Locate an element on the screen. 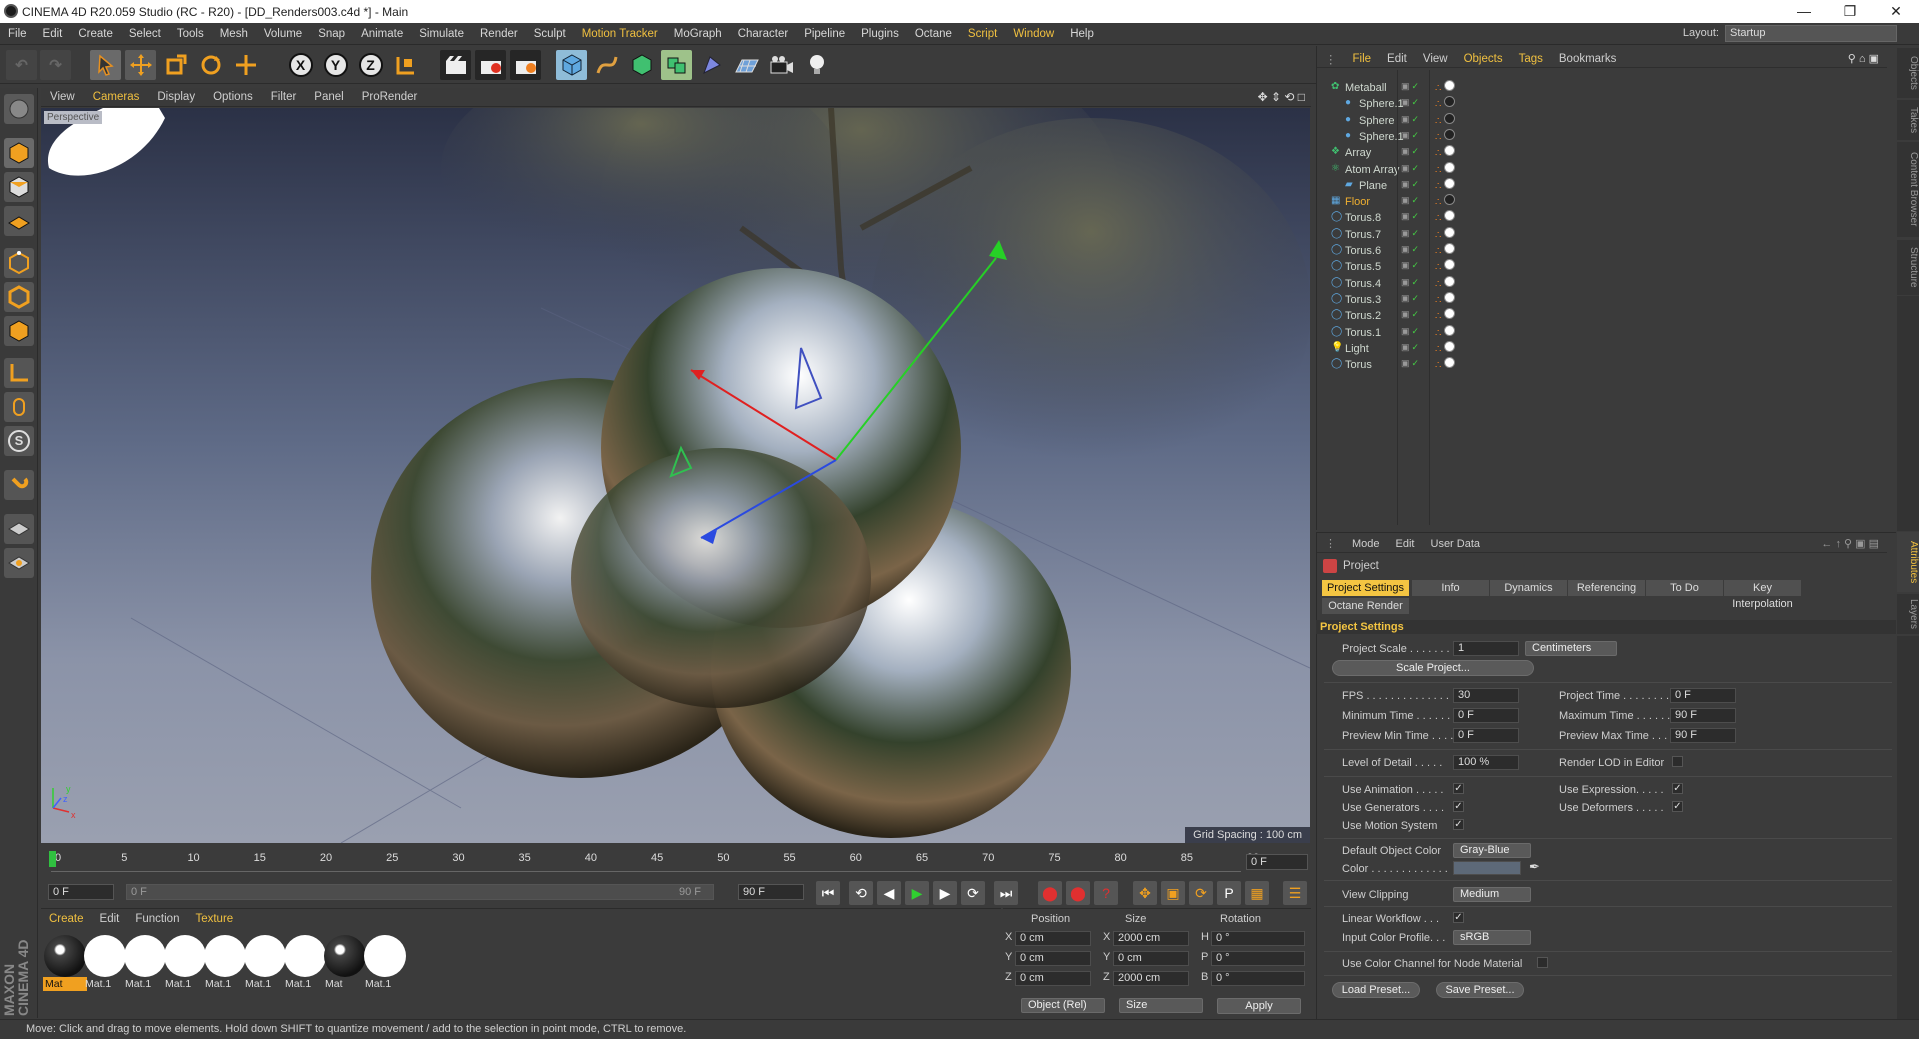 Image resolution: width=1919 pixels, height=1039 pixels. next-key-icon: ⟳ is located at coordinates (973, 893).